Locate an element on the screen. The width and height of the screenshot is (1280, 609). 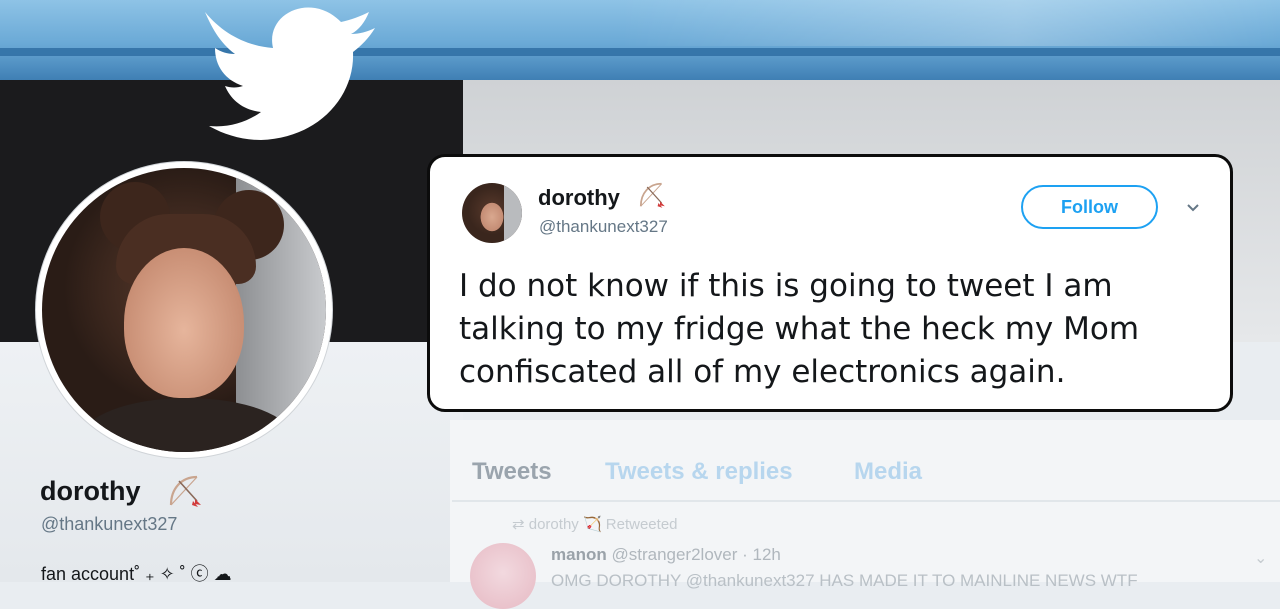
banner-stripe is located at coordinates (640, 52).